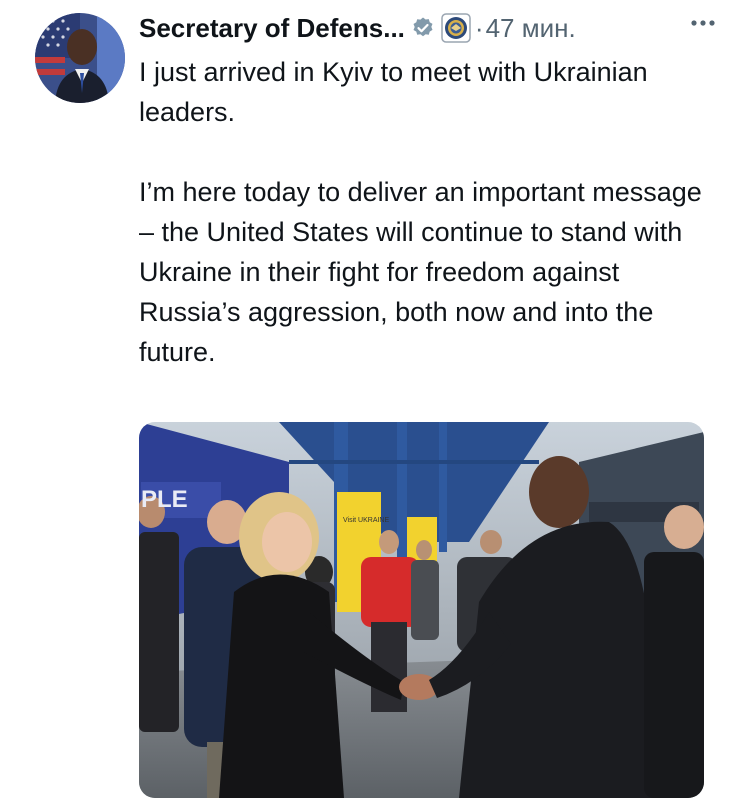 Image resolution: width=738 pixels, height=800 pixels. I want to click on tweet-header: Secretary of Defens... · 47 мин., so click(430, 28).